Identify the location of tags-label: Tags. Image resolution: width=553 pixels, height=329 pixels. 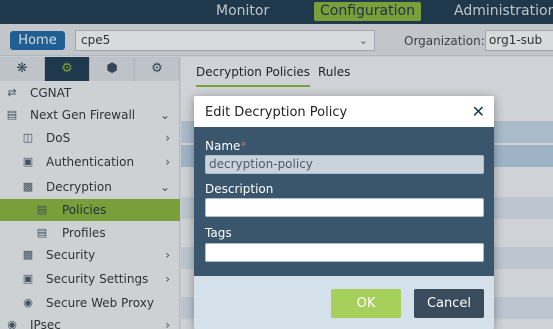
(218, 233).